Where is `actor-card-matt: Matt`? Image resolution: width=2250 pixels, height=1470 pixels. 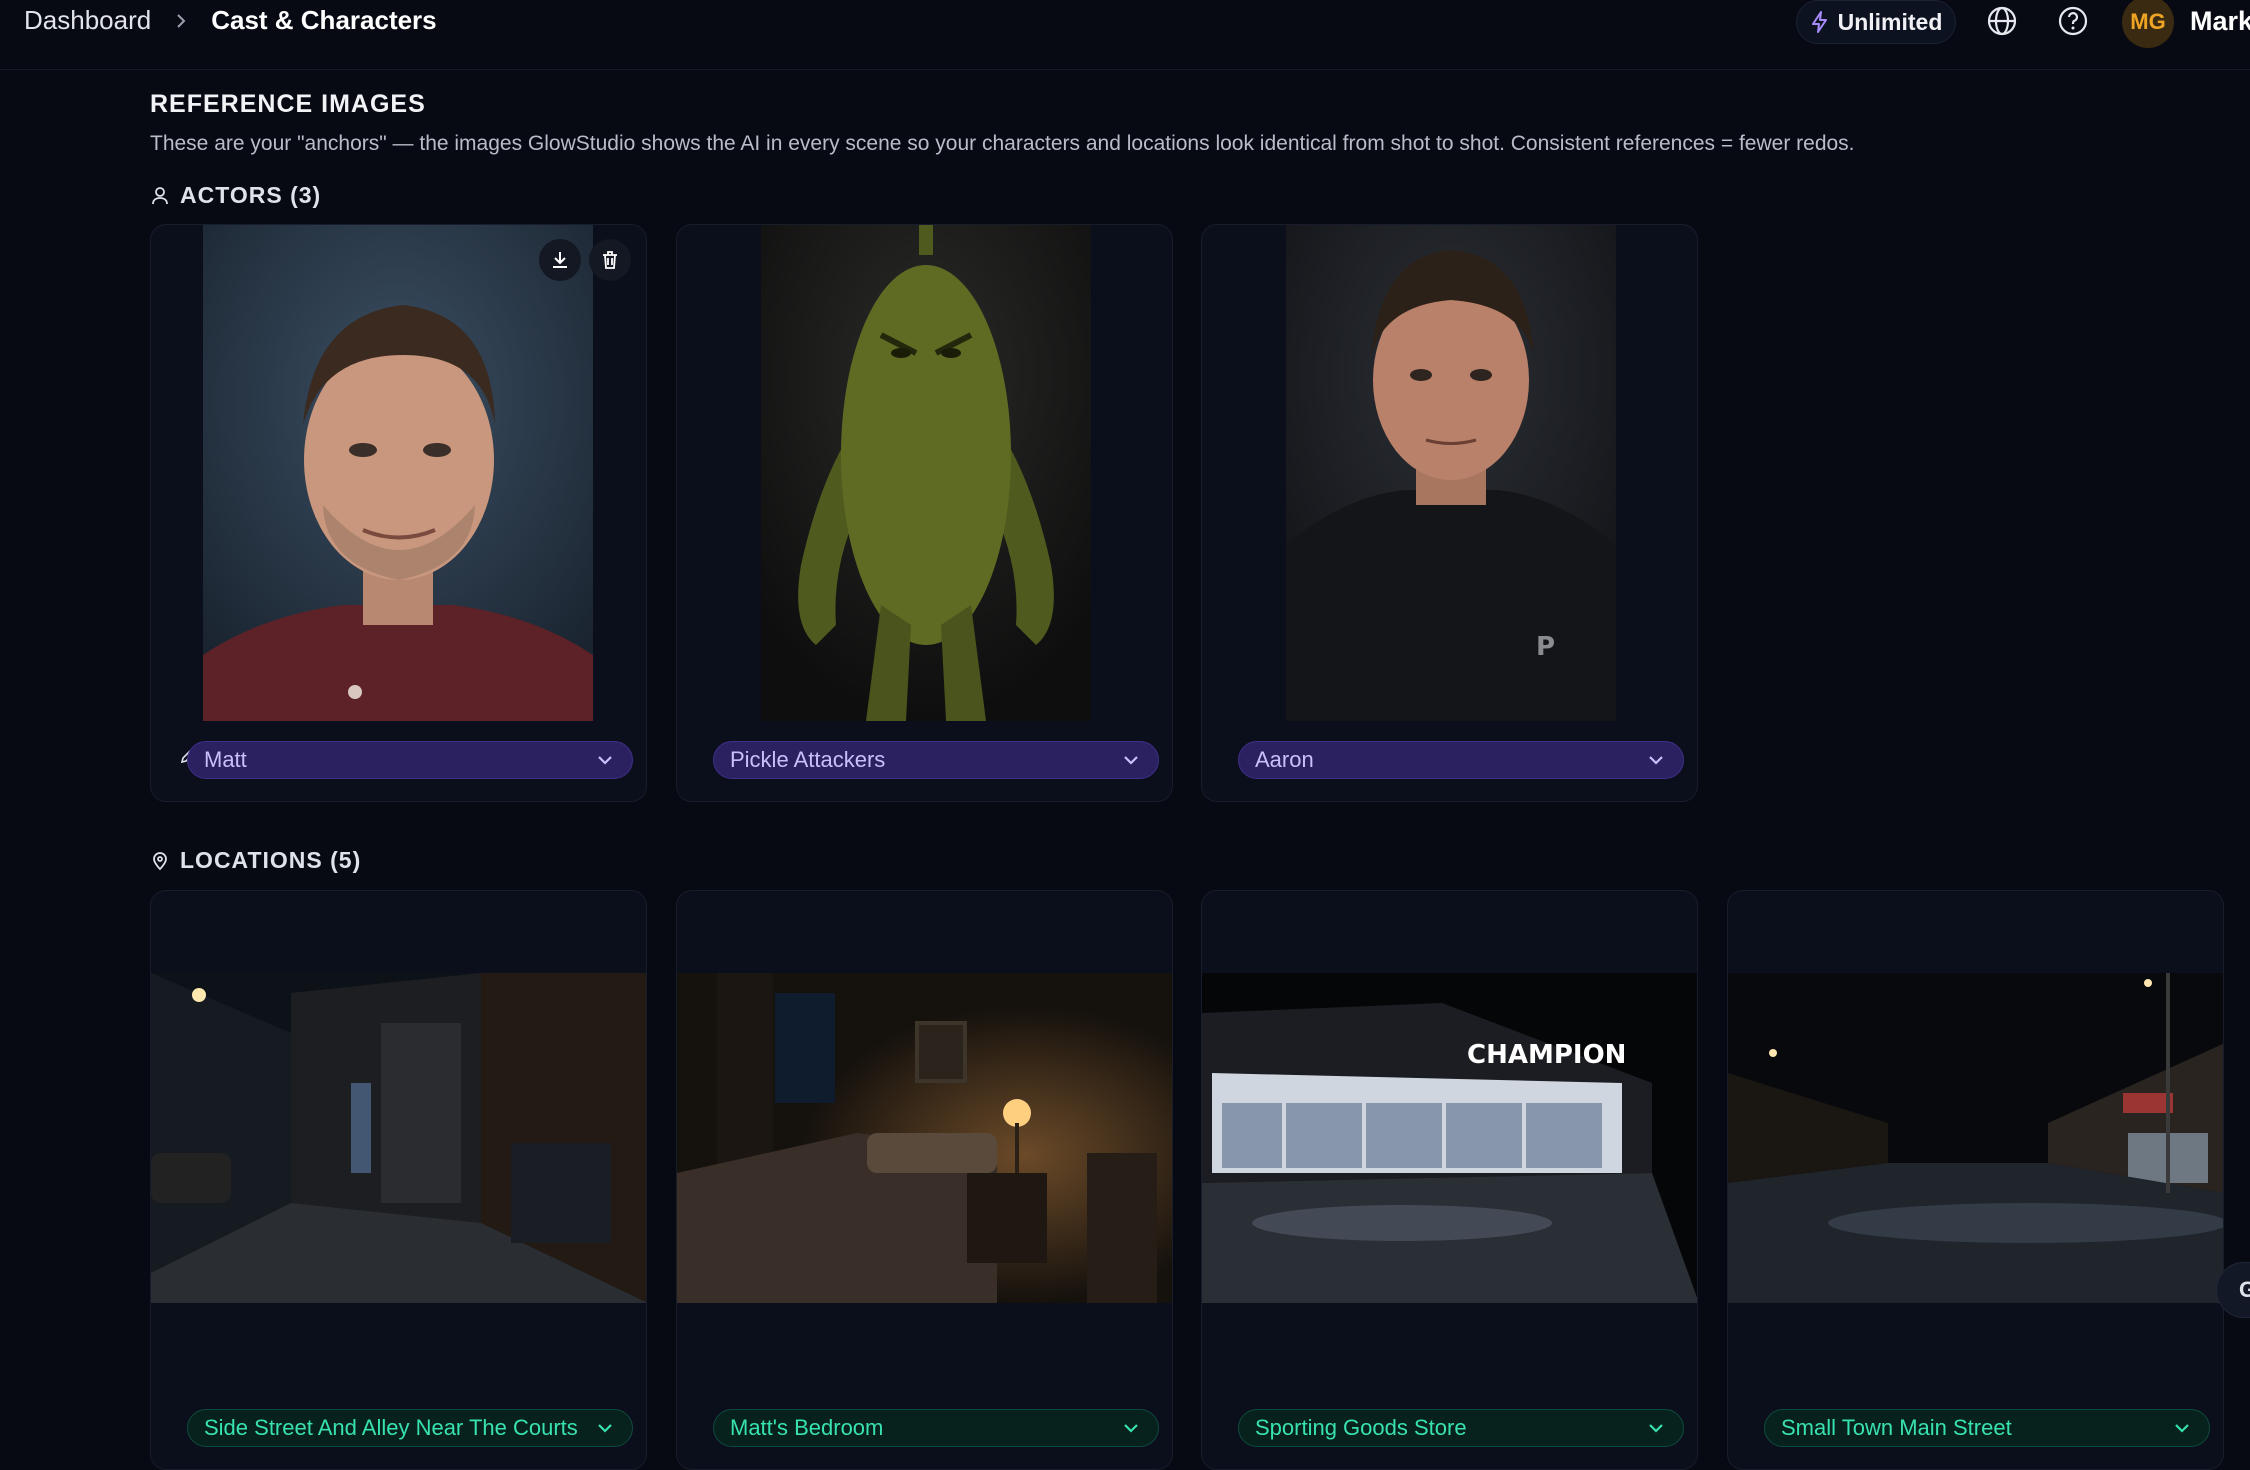 actor-card-matt: Matt is located at coordinates (398, 513).